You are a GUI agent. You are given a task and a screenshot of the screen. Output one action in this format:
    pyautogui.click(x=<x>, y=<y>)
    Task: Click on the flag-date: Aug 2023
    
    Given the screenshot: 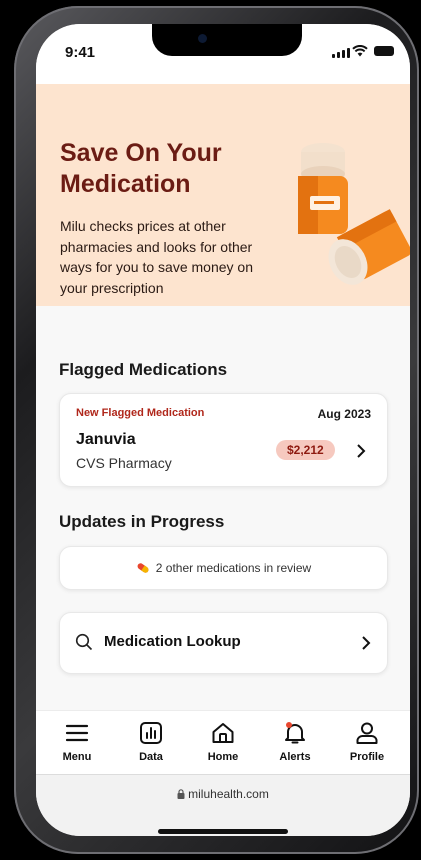 What is the action you would take?
    pyautogui.click(x=344, y=414)
    